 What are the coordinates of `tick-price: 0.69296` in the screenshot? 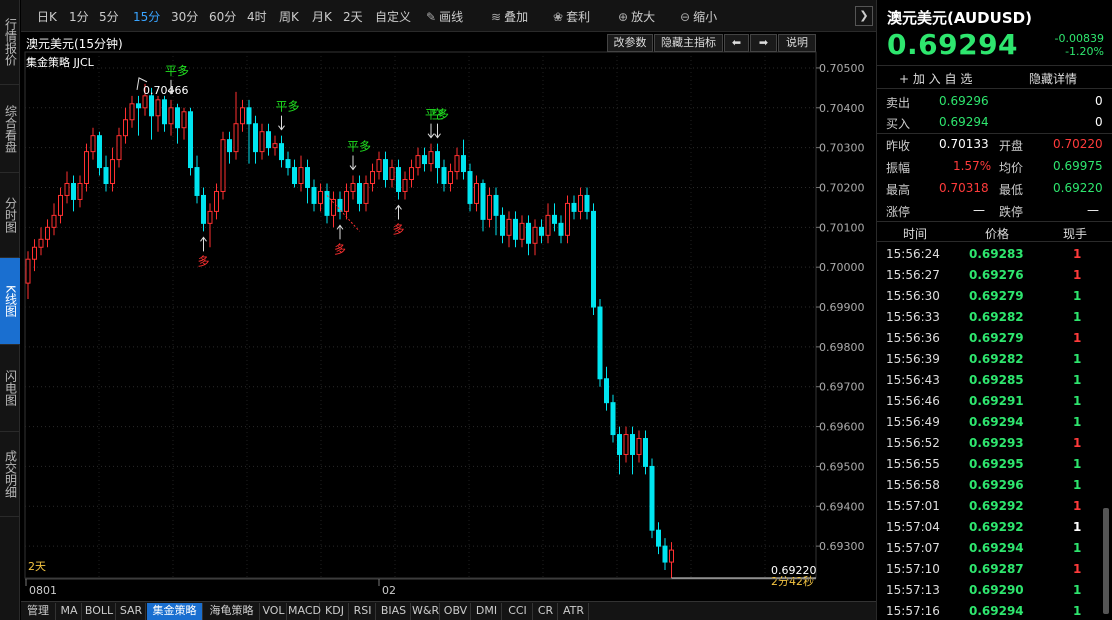 It's located at (996, 485).